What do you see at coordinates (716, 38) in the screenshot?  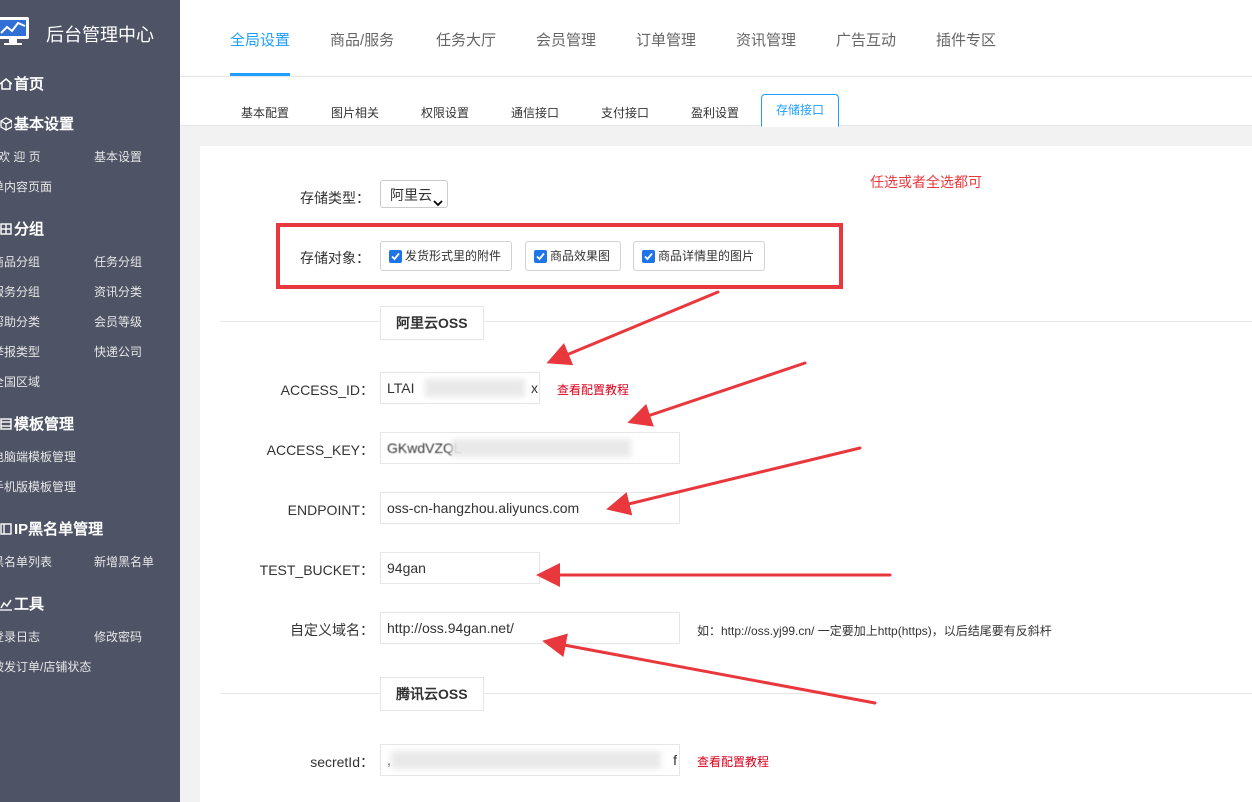 I see `top-nav: 全局设置 商品/服务 任务大厅 会员管理 订单管理 资讯管理 广告互动 插件专区` at bounding box center [716, 38].